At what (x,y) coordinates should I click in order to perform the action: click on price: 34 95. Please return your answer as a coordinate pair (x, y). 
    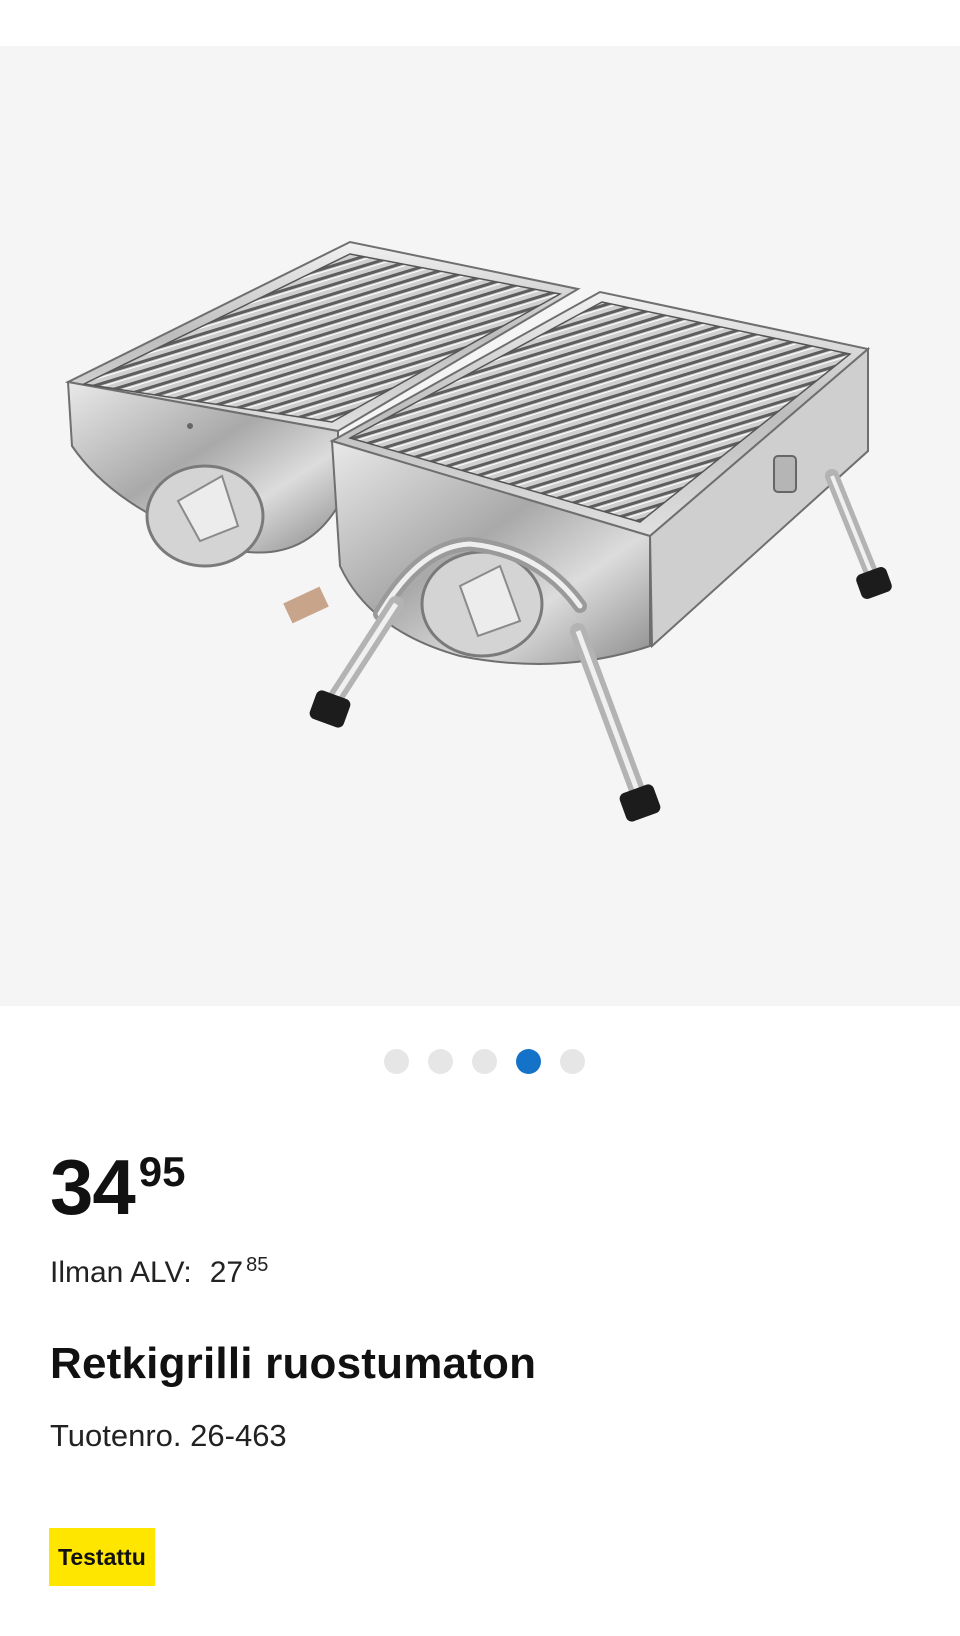
    Looking at the image, I should click on (117, 1187).